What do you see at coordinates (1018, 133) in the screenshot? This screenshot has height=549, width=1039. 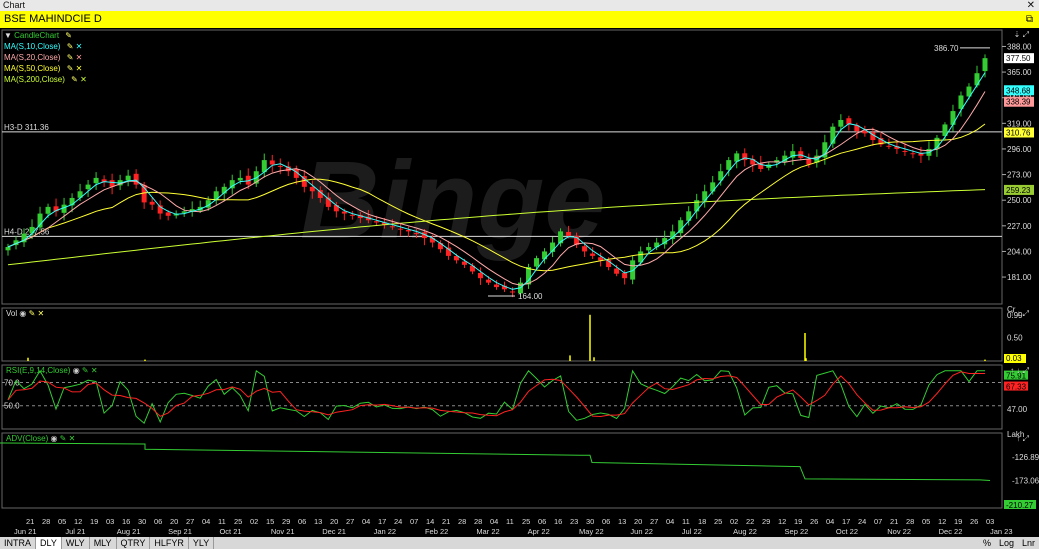 I see `price-badge-label: 310.76` at bounding box center [1018, 133].